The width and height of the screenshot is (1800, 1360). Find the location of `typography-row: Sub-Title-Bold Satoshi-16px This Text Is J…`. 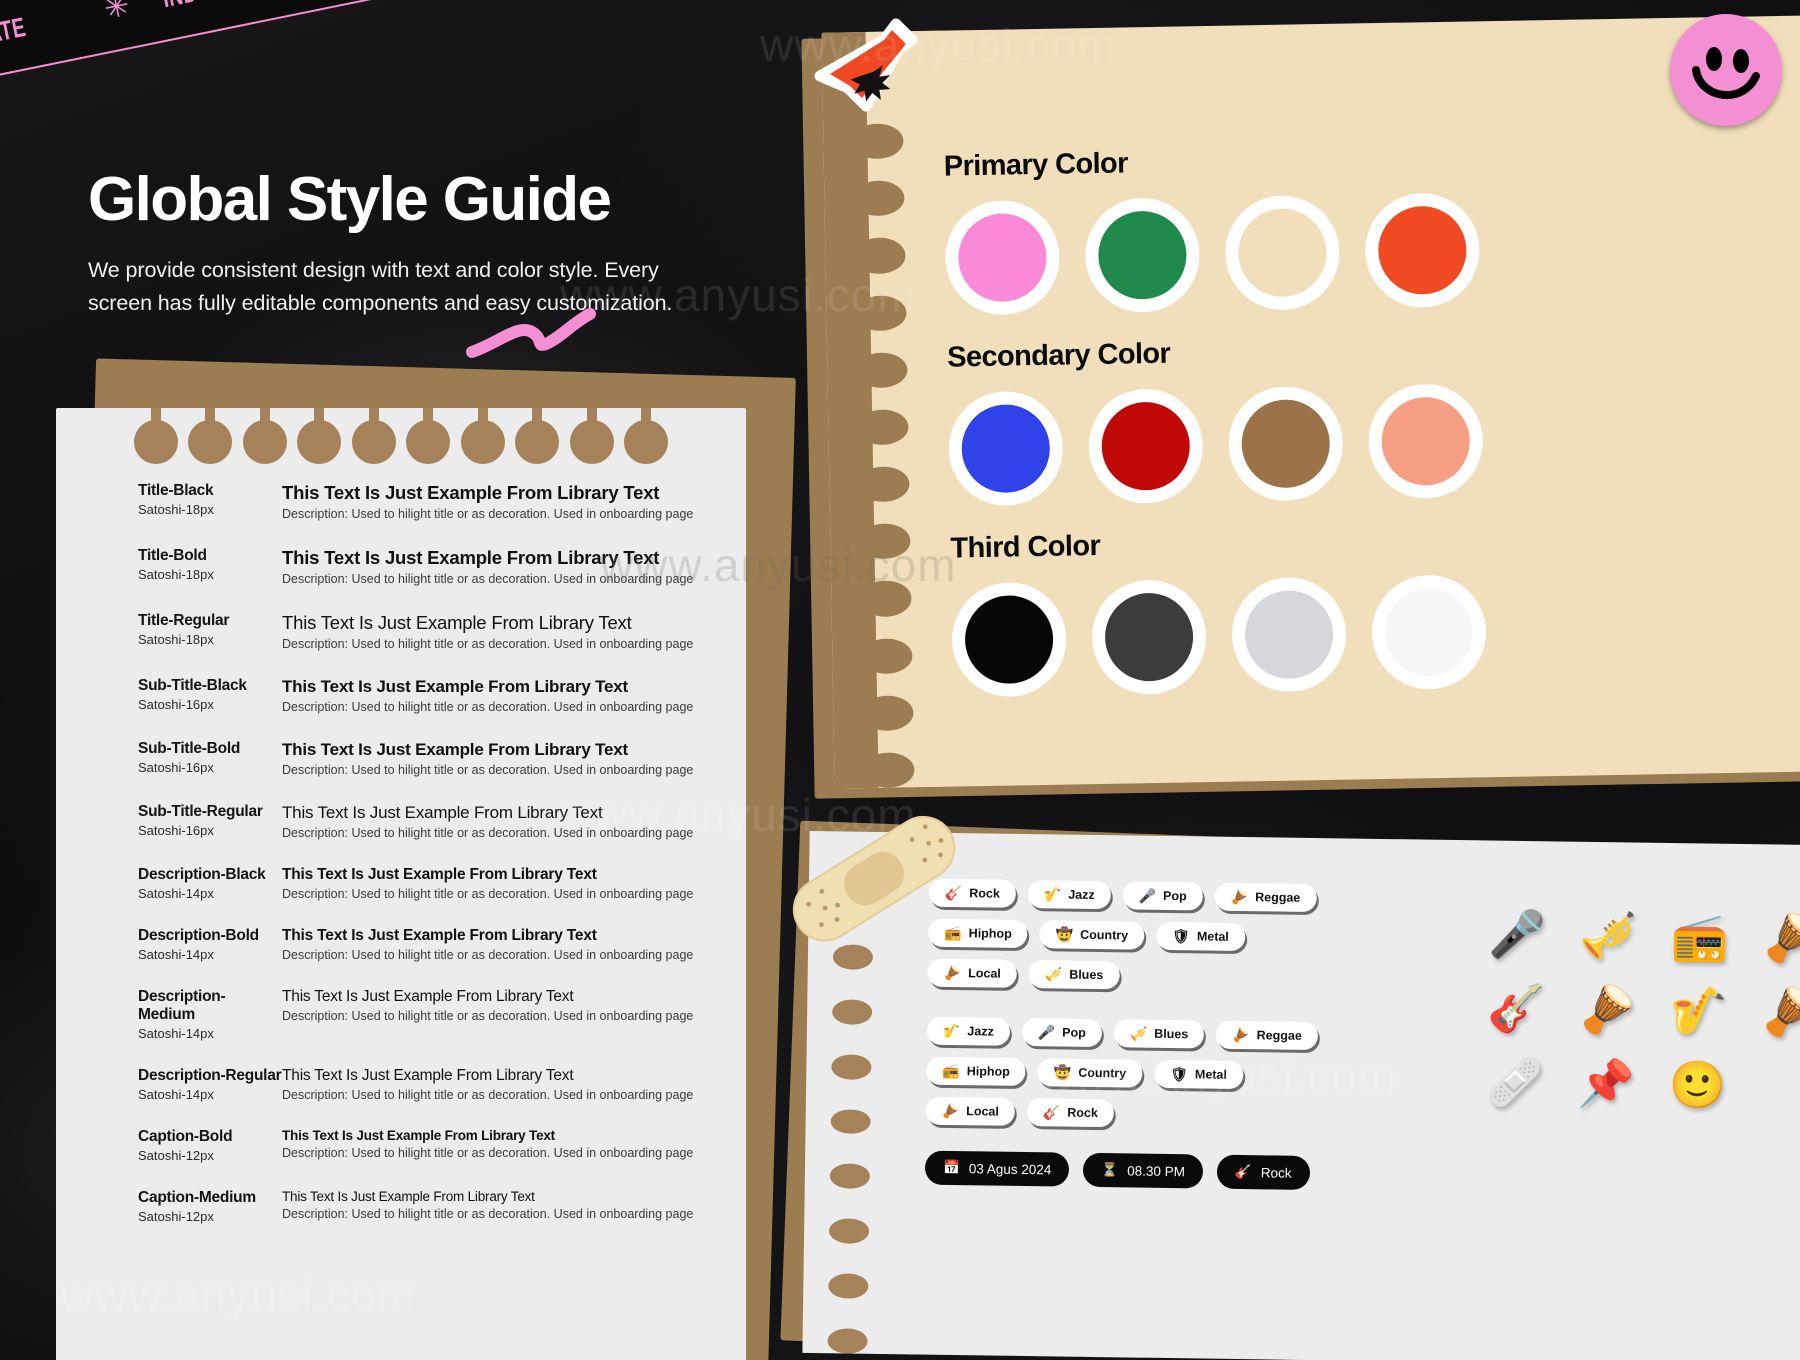

typography-row: Sub-Title-Bold Satoshi-16px This Text Is J… is located at coordinates (442, 758).